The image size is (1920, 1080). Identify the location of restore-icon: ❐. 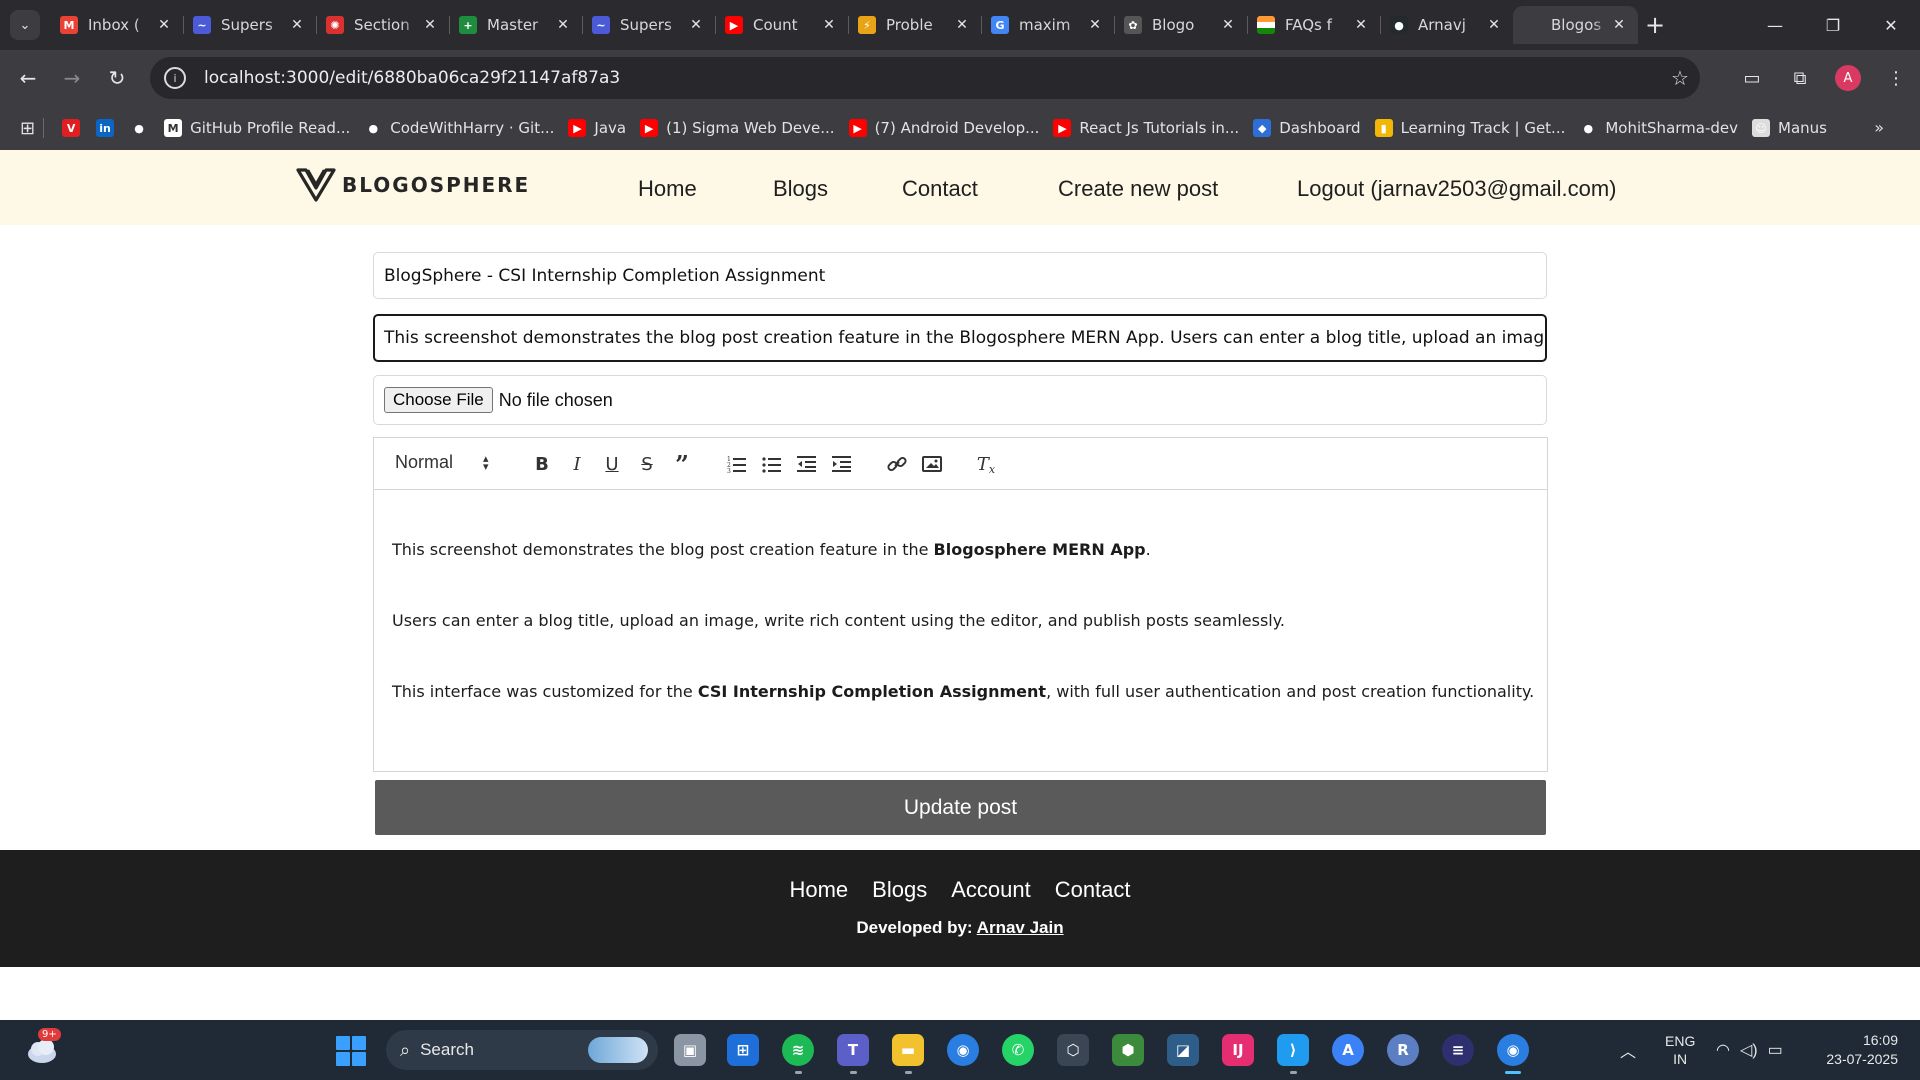
(1833, 25).